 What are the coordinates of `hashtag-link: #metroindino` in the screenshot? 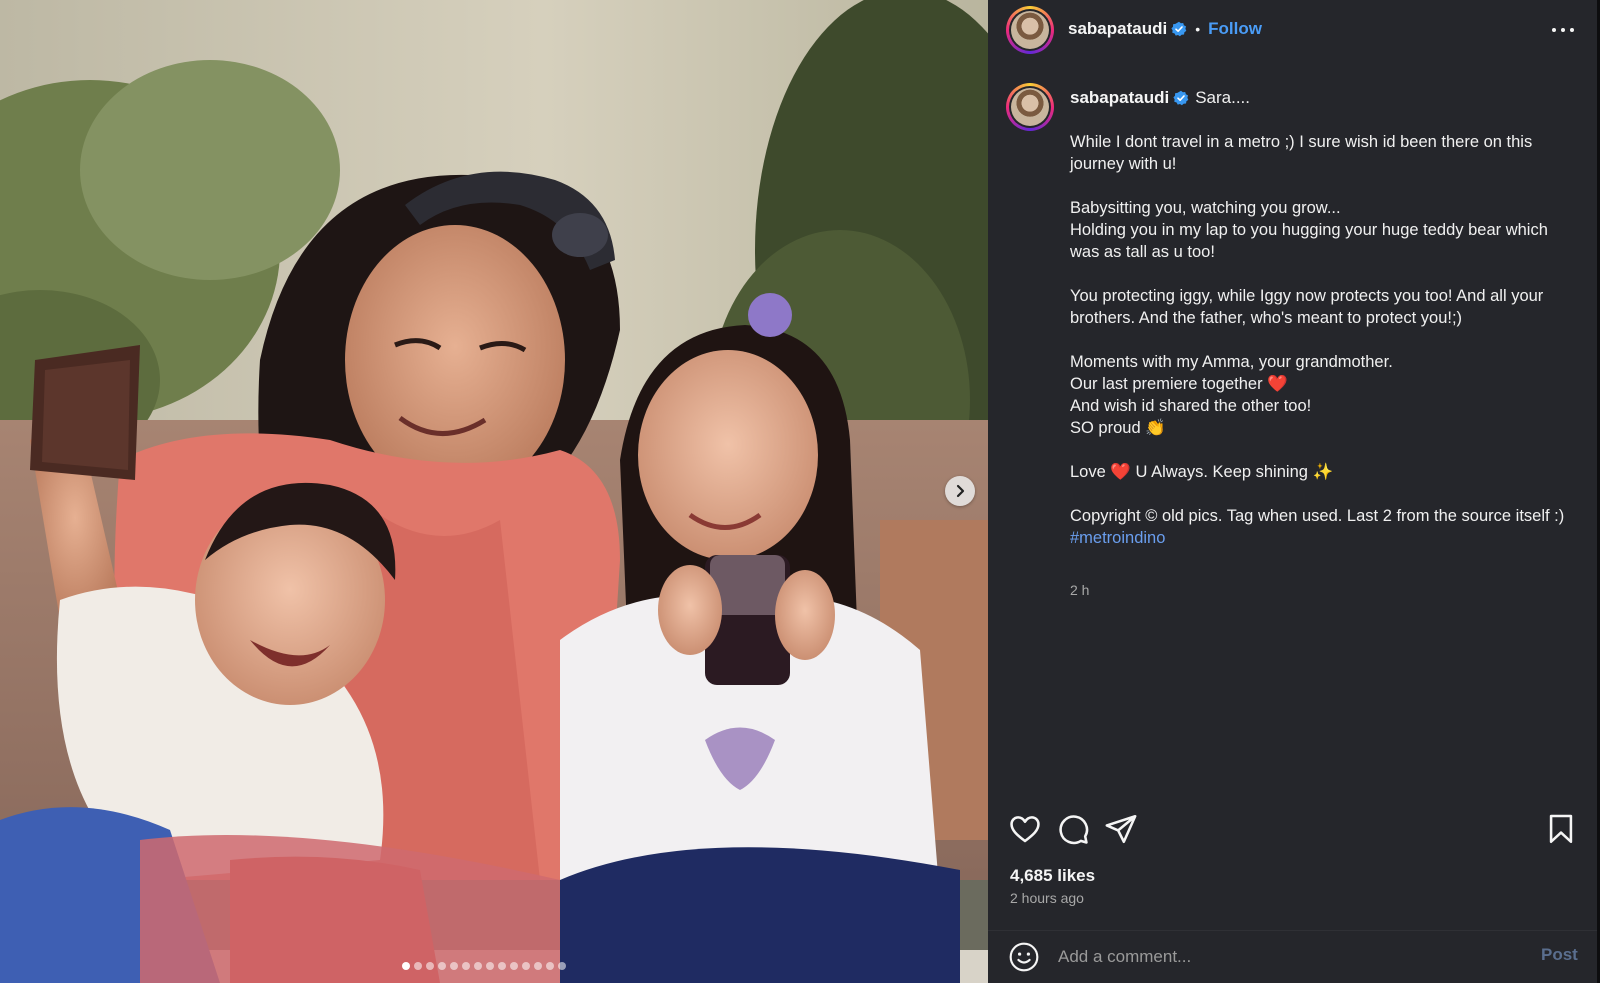 It's located at (1320, 538).